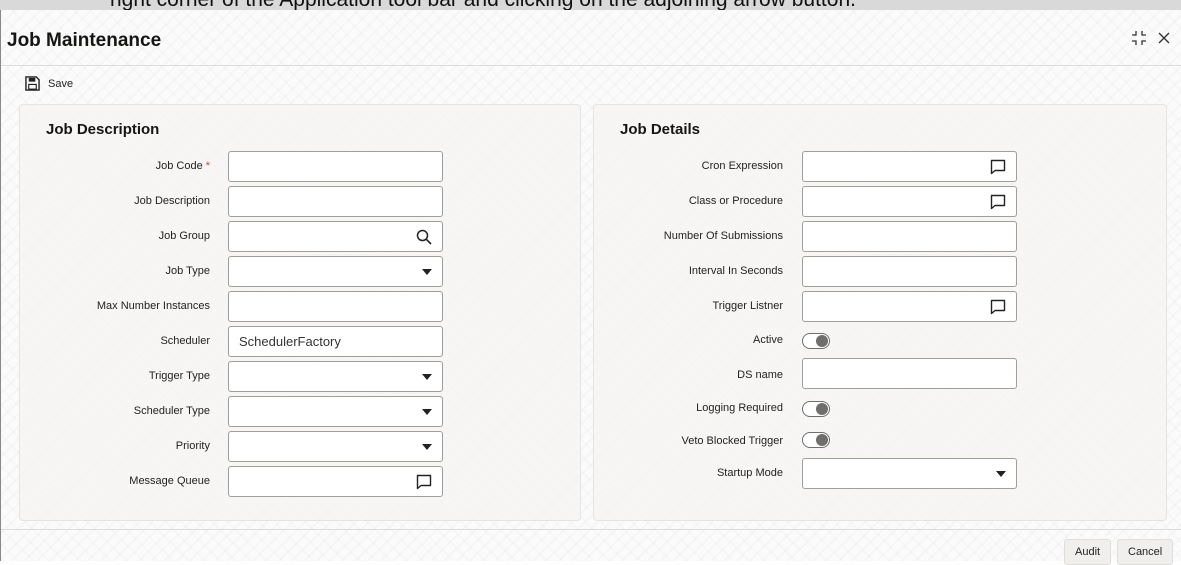 This screenshot has width=1181, height=565. I want to click on priority-select, so click(335, 446).